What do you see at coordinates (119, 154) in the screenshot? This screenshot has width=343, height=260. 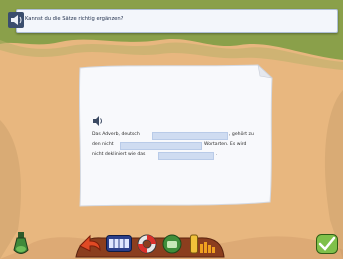 I see `line-text: nicht dekliniert wie das` at bounding box center [119, 154].